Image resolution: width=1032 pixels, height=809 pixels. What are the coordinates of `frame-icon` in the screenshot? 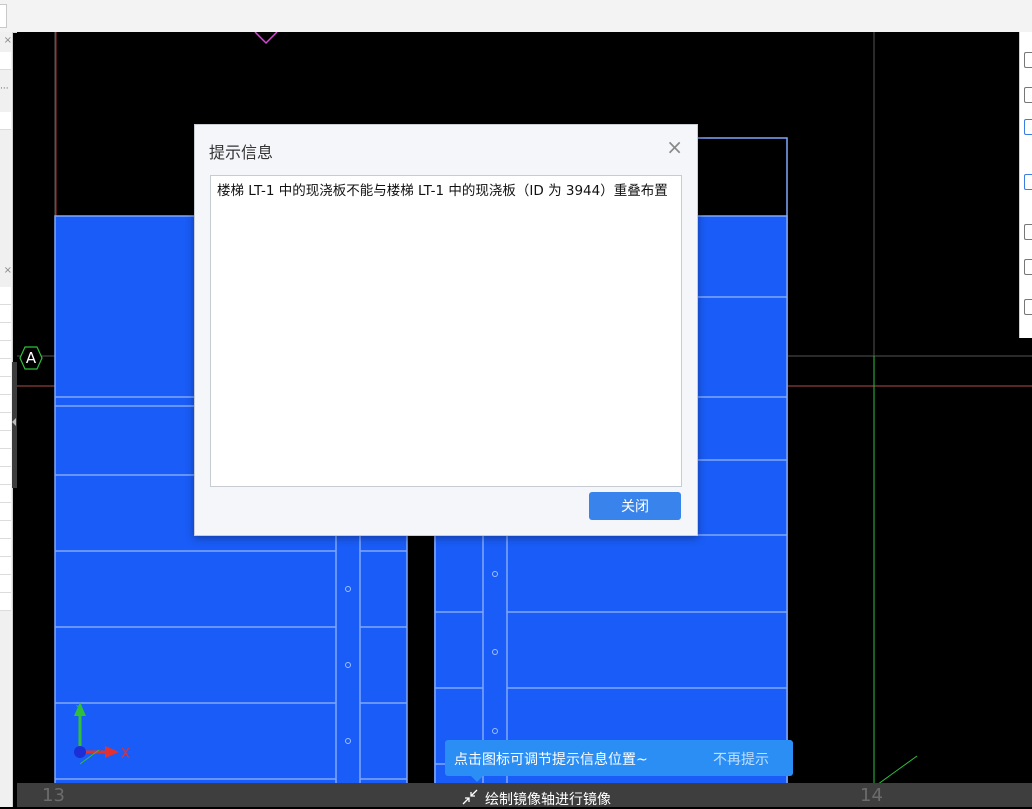 It's located at (1028, 232).